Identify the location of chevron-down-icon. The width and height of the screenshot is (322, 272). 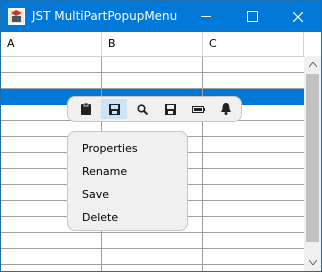
(312, 262).